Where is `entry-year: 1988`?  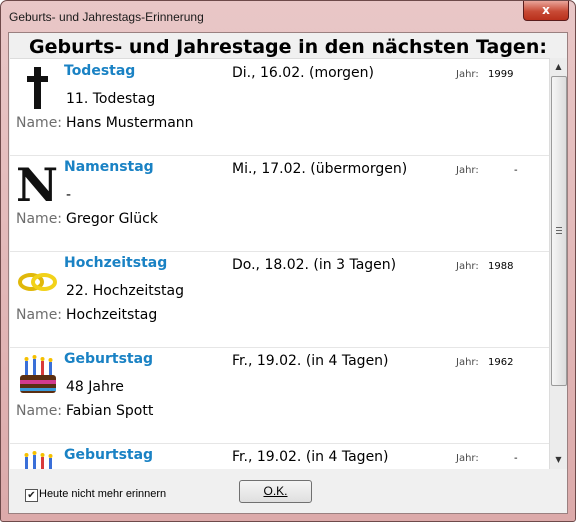 entry-year: 1988 is located at coordinates (501, 266).